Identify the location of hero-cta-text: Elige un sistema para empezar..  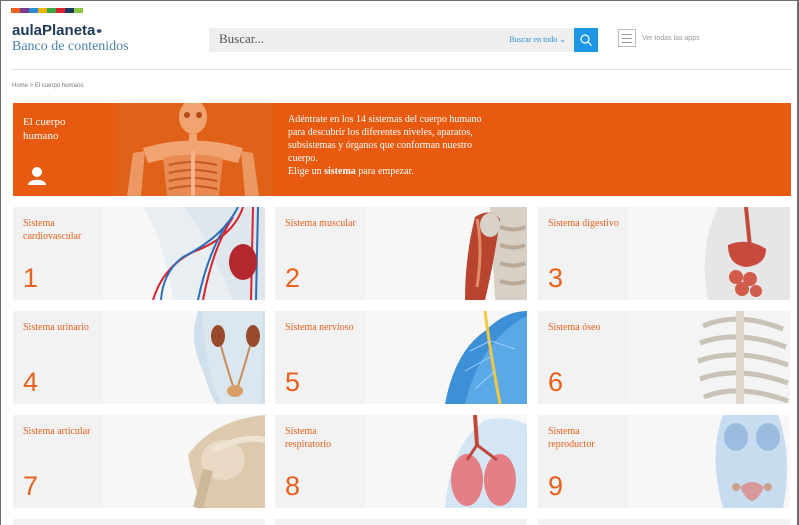
(403, 171).